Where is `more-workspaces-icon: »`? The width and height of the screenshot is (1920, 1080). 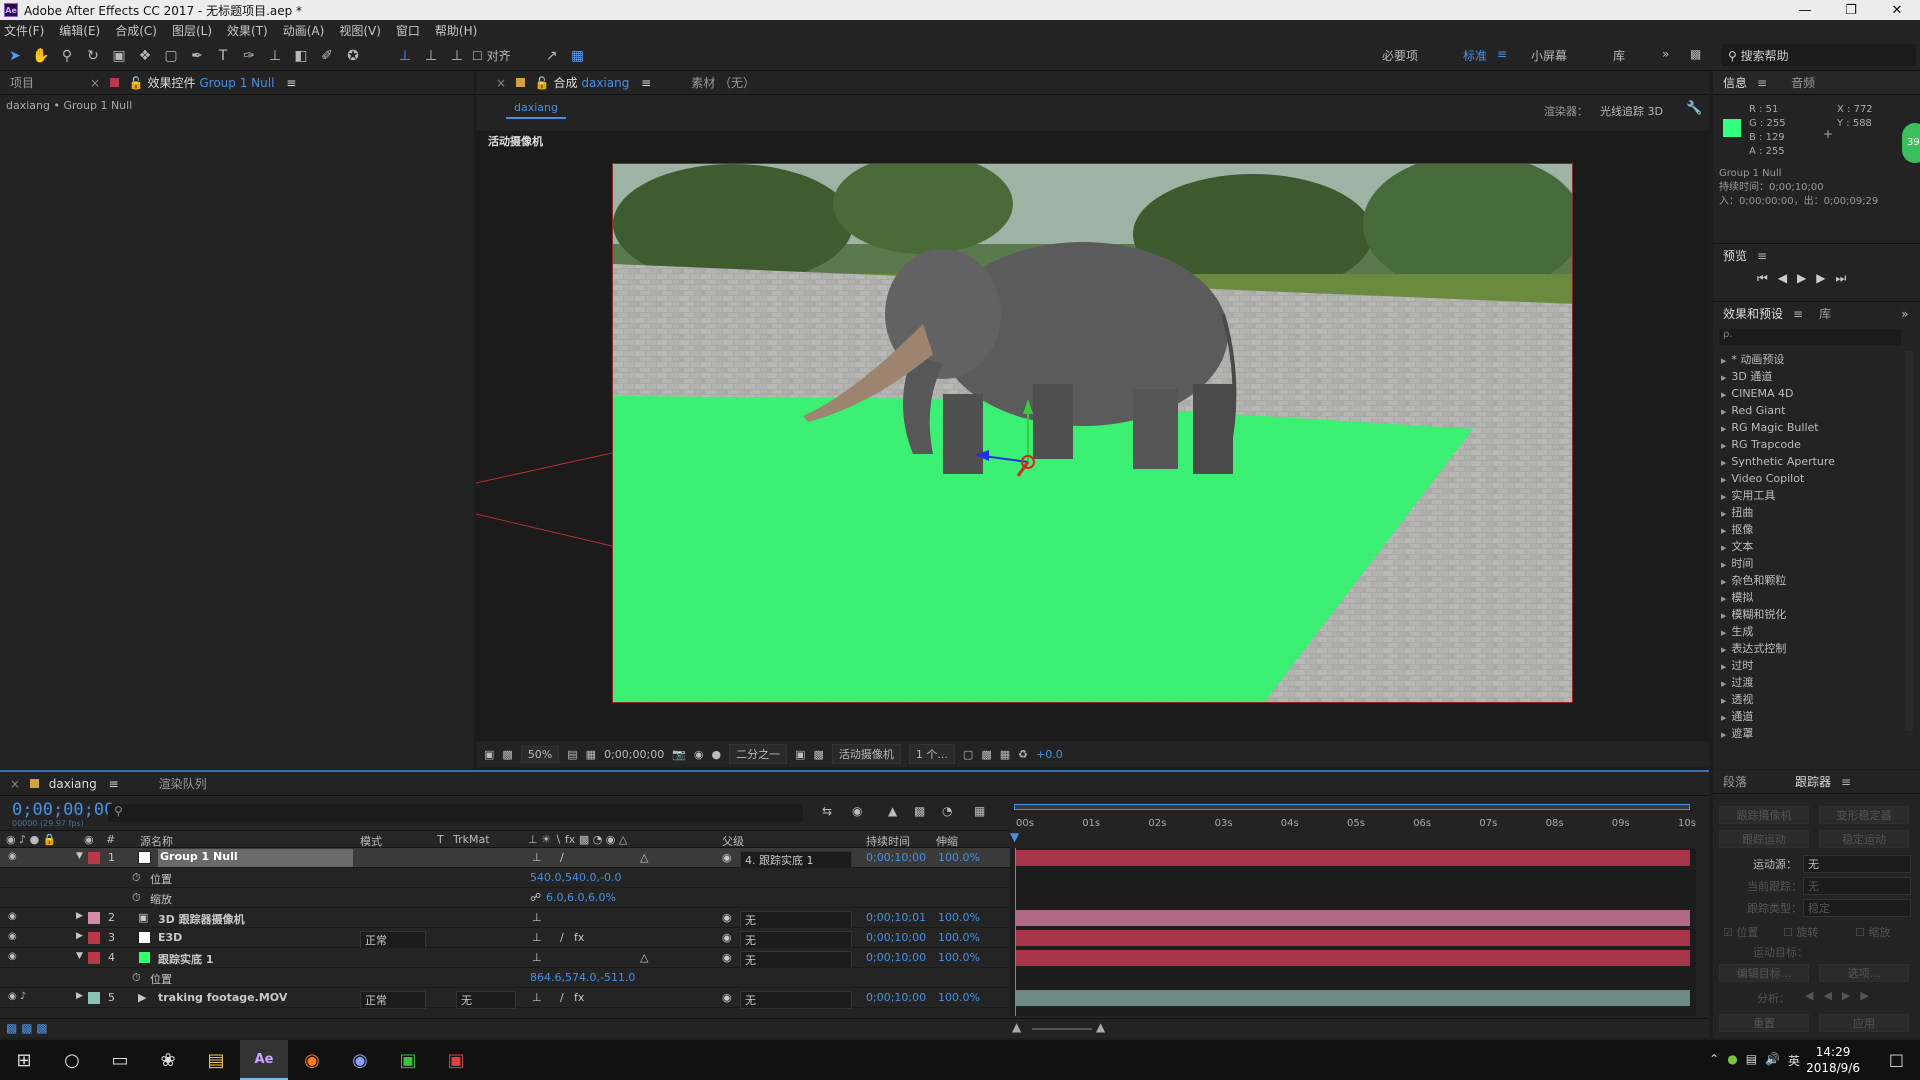 more-workspaces-icon: » is located at coordinates (1665, 54).